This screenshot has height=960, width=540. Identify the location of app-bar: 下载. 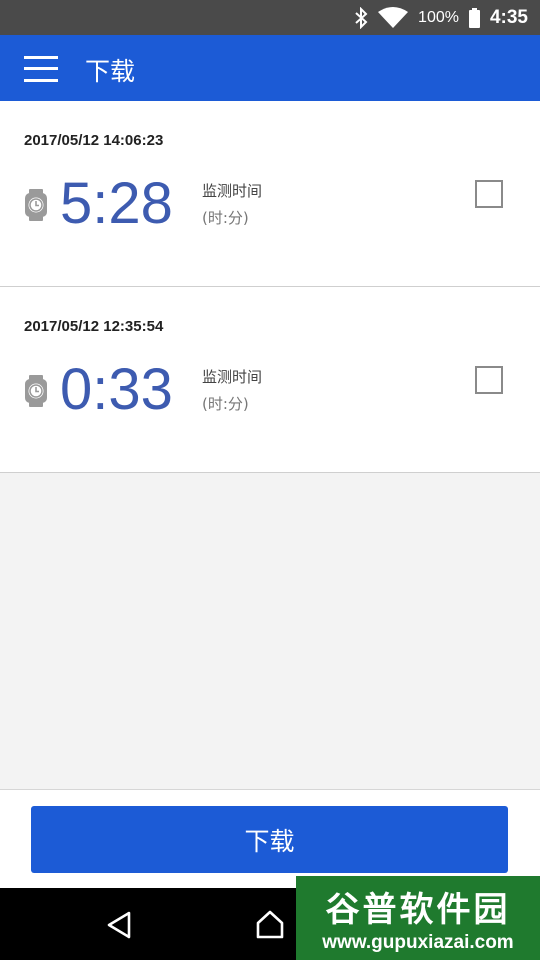
(270, 68).